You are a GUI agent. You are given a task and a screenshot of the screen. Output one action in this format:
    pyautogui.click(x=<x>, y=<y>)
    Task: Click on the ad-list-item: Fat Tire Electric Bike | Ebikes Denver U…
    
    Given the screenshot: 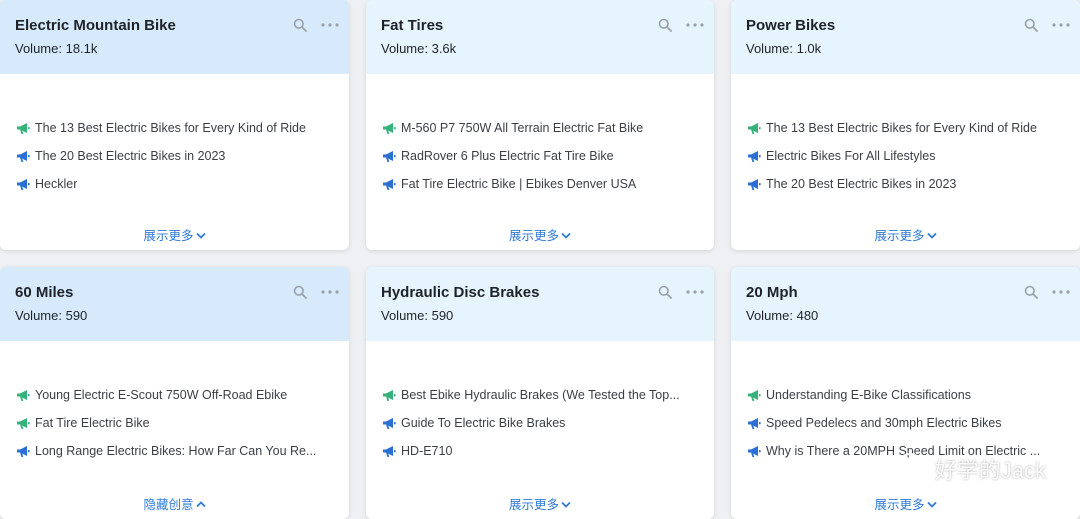 What is the action you would take?
    pyautogui.click(x=542, y=184)
    